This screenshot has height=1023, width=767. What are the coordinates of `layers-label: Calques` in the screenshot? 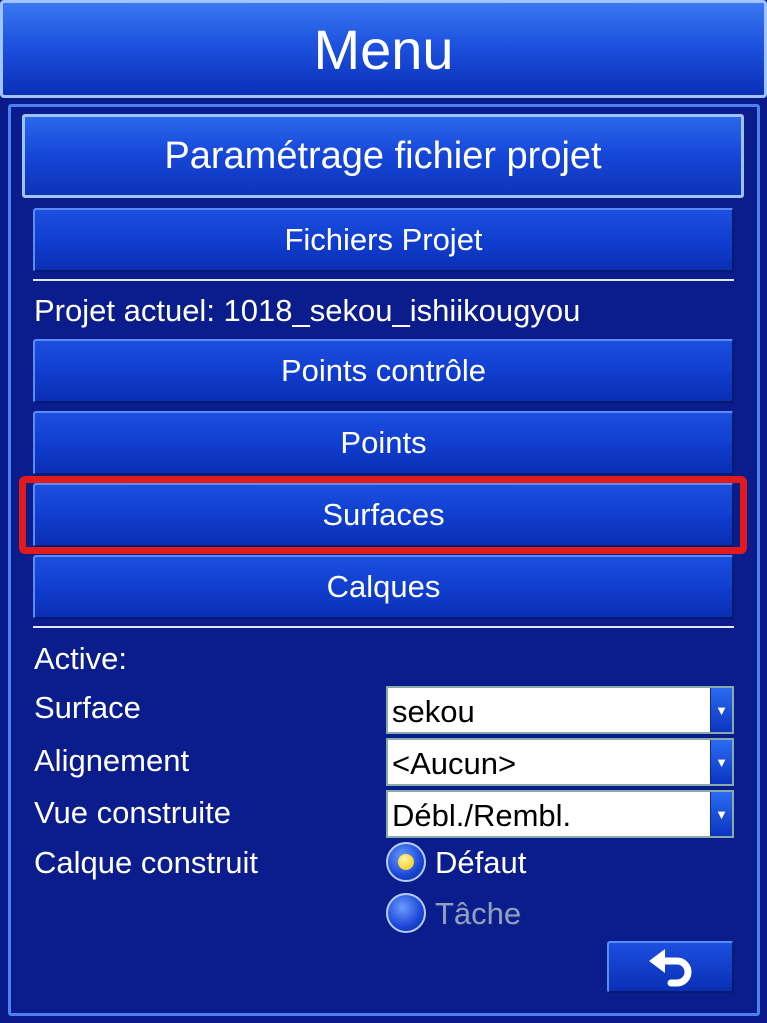 It's located at (383, 586).